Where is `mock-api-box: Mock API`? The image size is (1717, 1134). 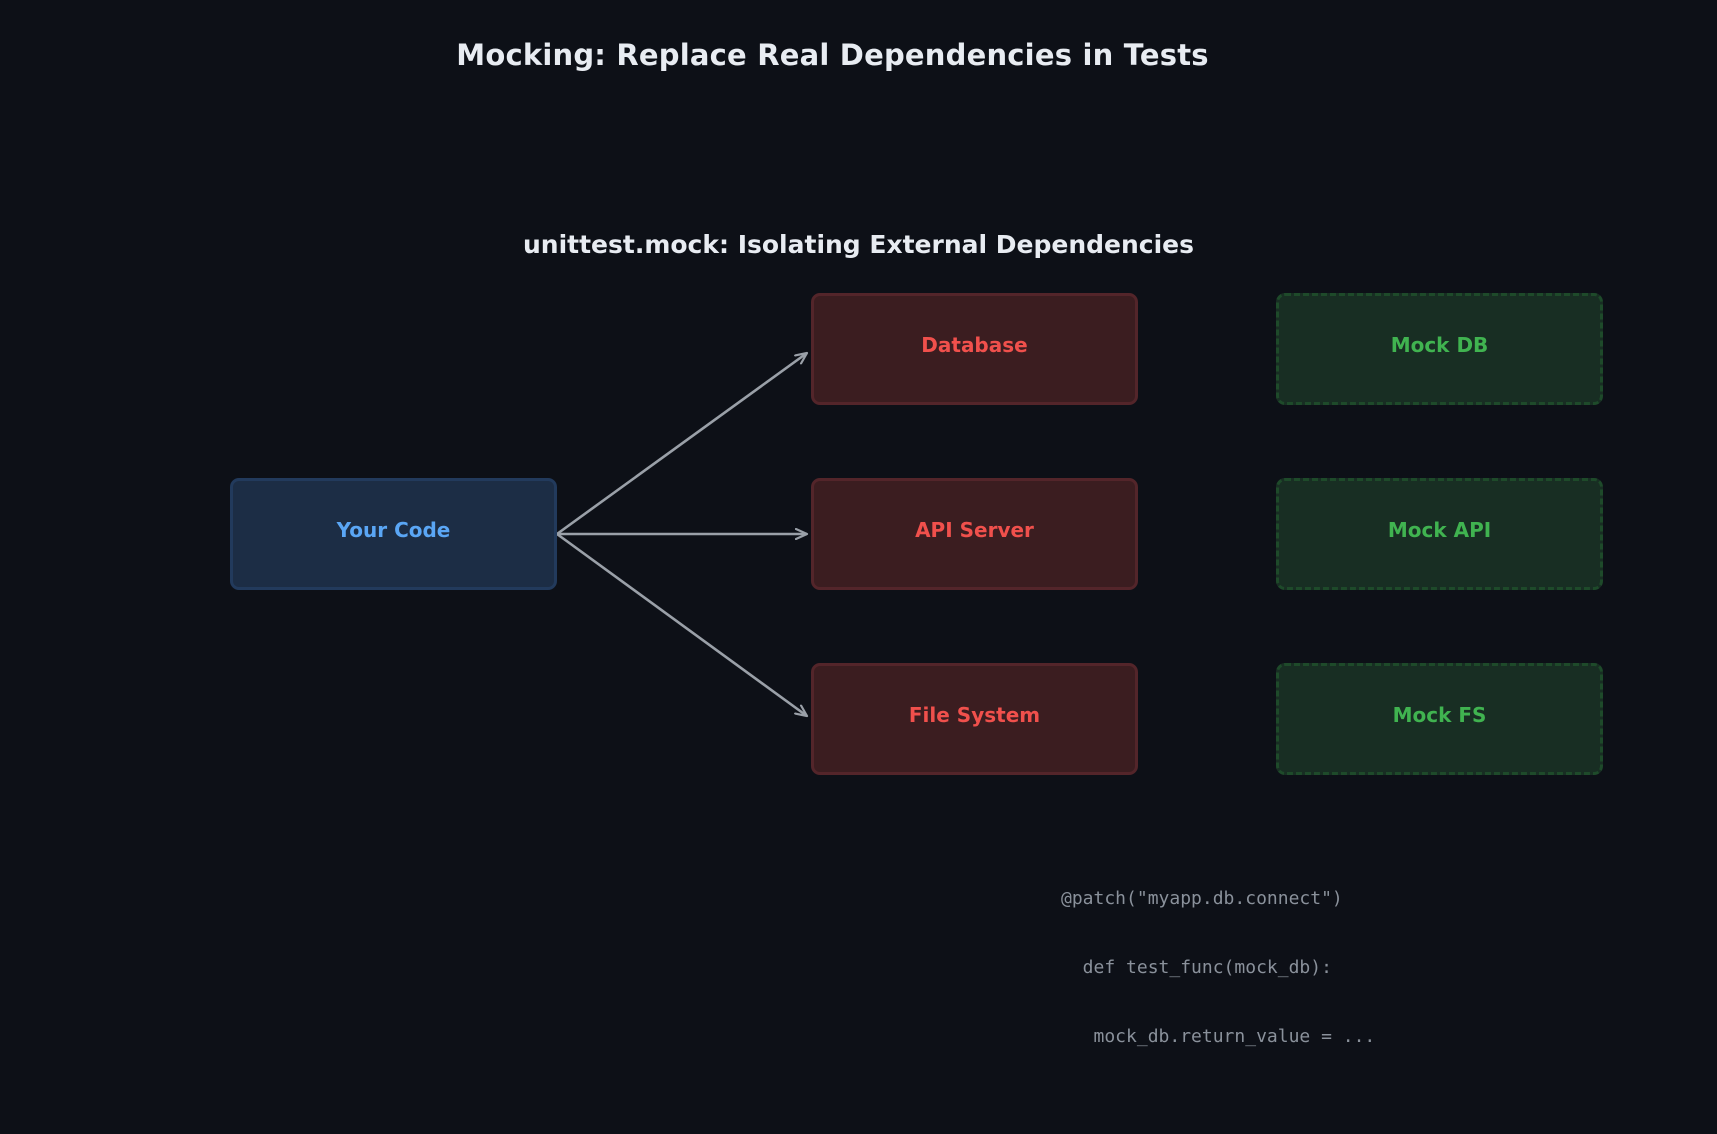 mock-api-box: Mock API is located at coordinates (1439, 534).